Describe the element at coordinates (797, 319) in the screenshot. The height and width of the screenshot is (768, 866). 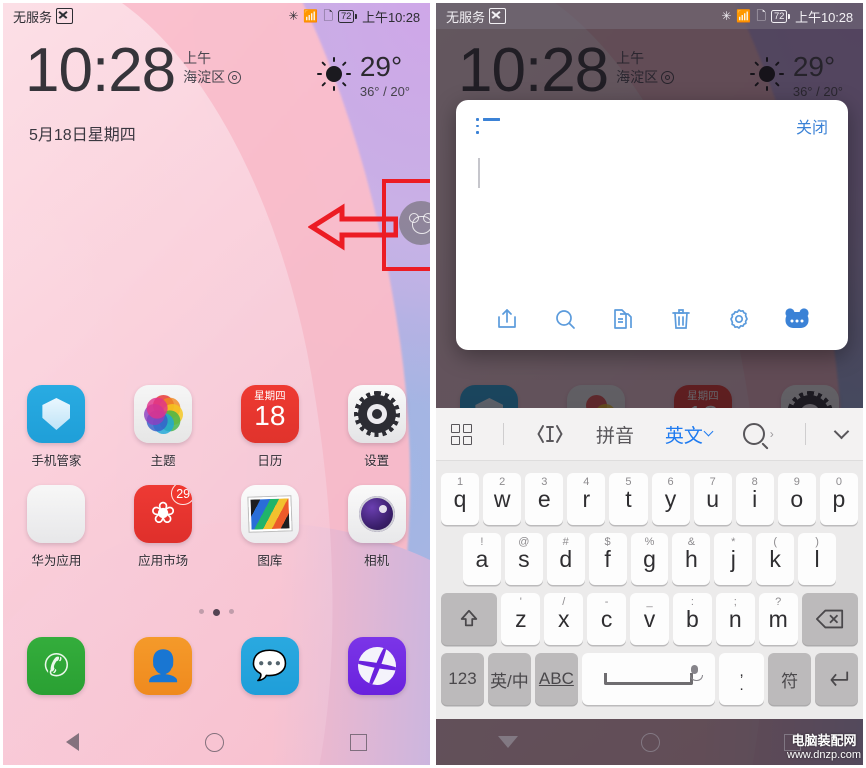
I see `bear-more-icon` at that location.